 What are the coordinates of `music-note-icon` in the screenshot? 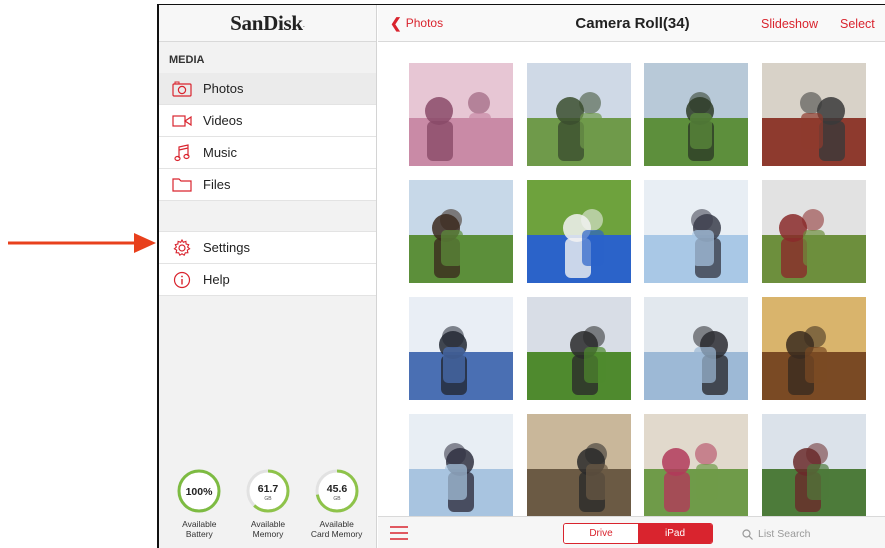 It's located at (182, 152).